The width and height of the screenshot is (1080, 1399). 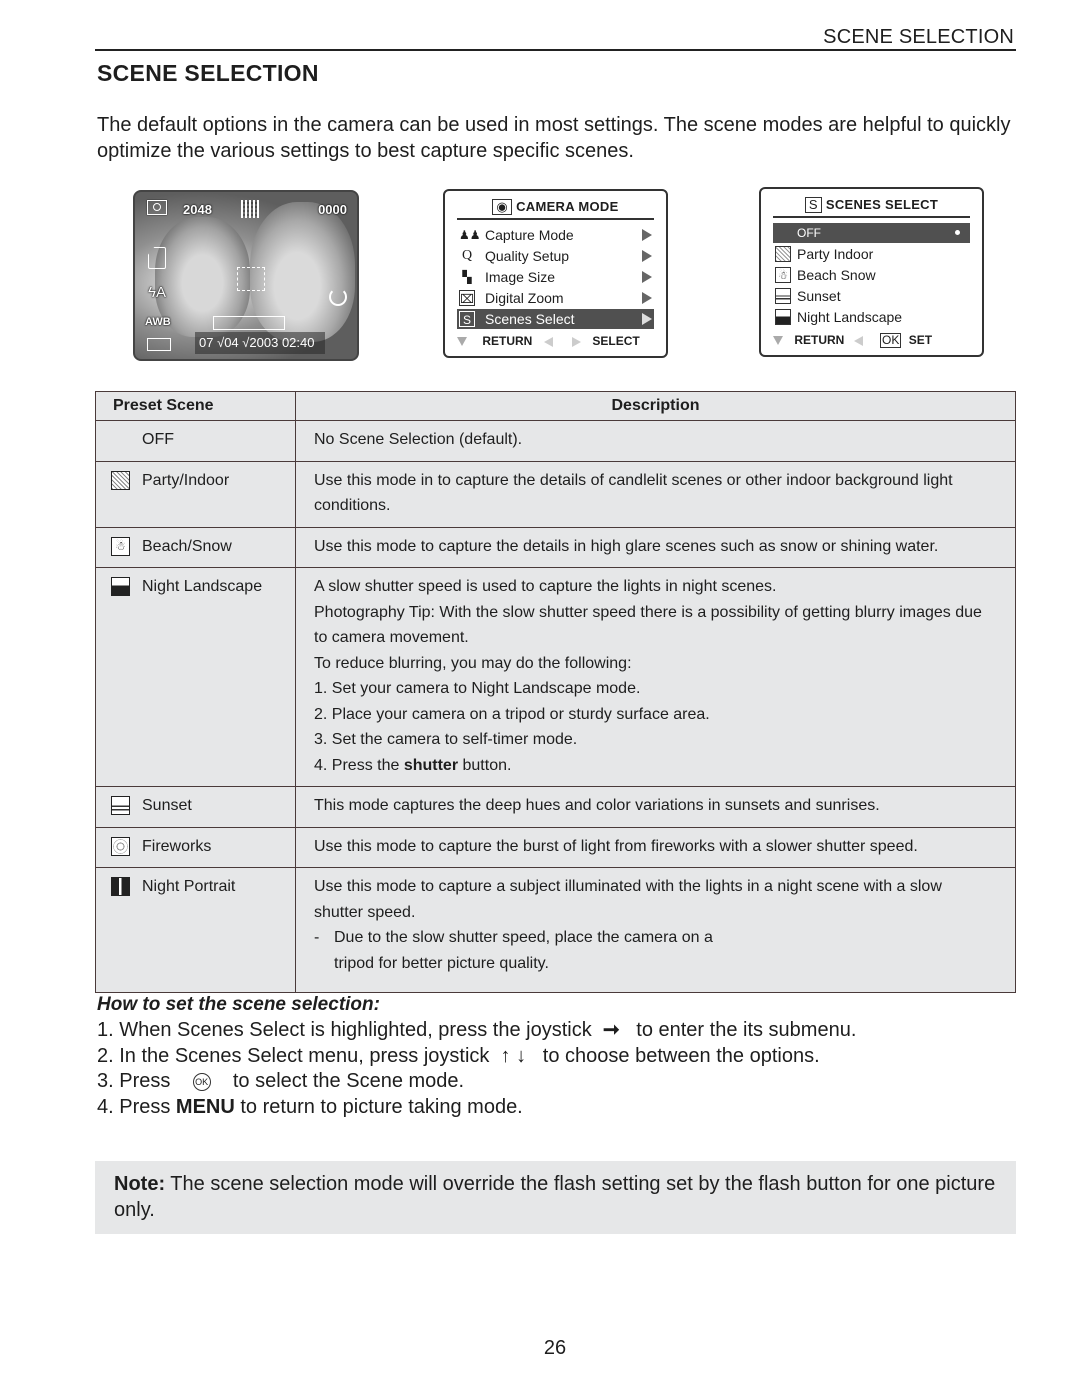 I want to click on battery-icon, so click(x=159, y=344).